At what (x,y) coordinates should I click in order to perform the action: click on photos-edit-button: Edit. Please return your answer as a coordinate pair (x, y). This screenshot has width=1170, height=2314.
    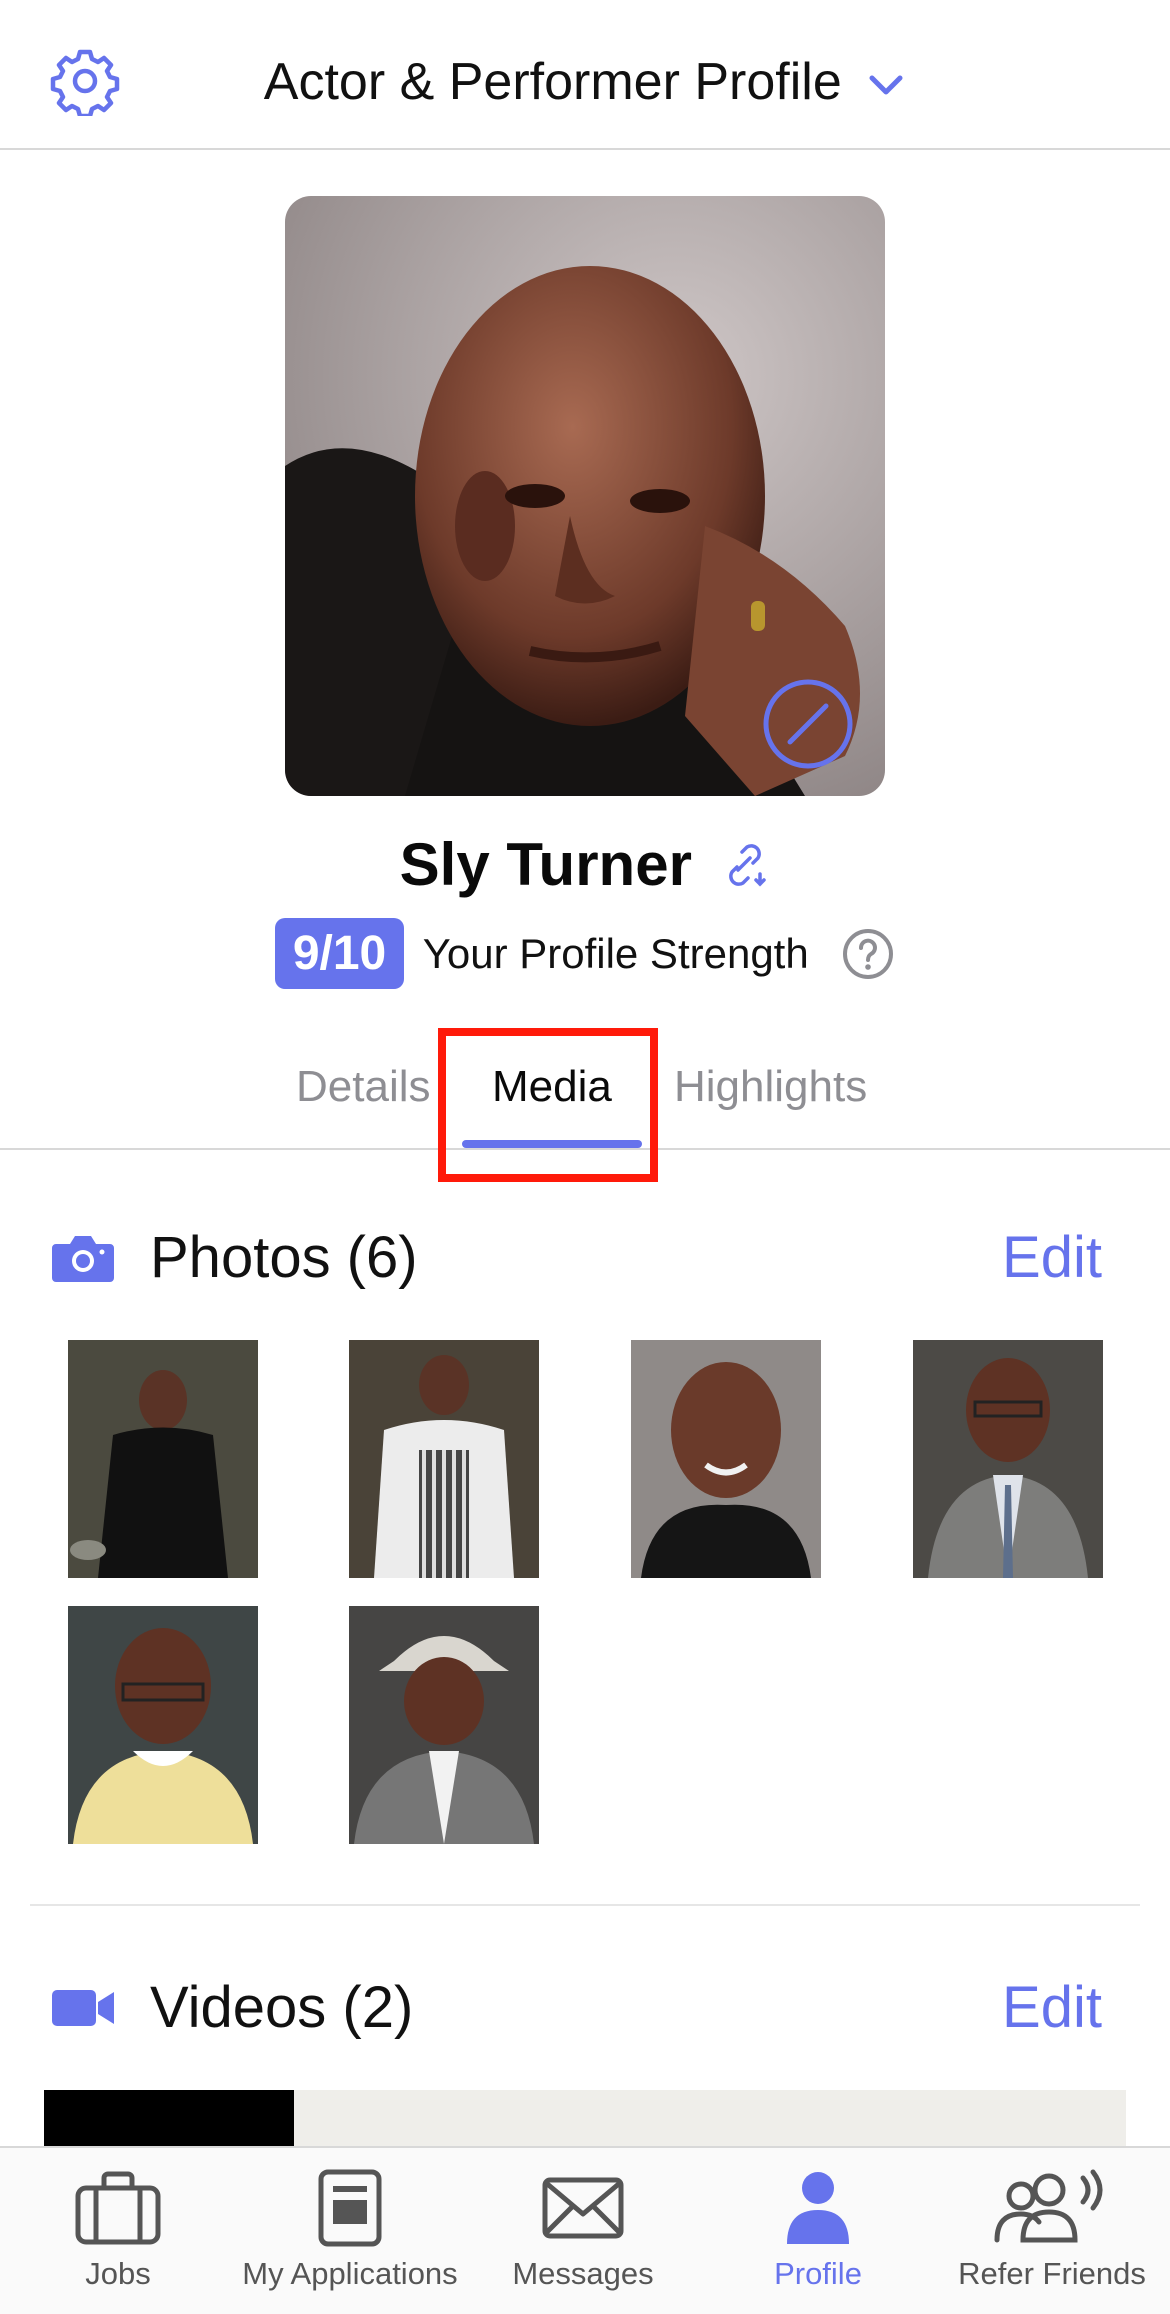
    Looking at the image, I should click on (1052, 1257).